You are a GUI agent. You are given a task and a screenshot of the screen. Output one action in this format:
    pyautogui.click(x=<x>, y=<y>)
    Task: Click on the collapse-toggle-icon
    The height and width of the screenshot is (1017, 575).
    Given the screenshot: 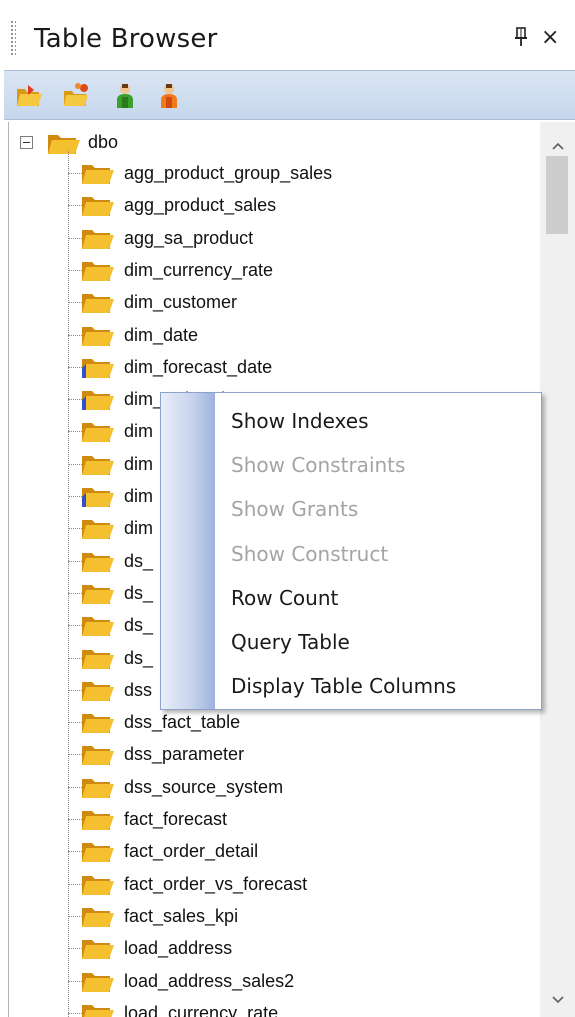 What is the action you would take?
    pyautogui.click(x=26, y=142)
    